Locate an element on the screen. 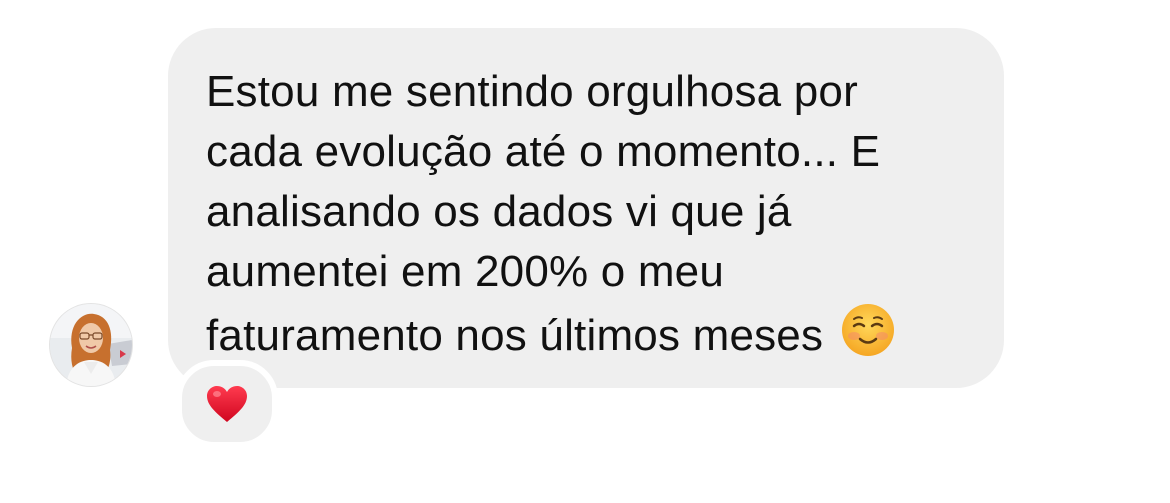 The height and width of the screenshot is (503, 1170). reaction-badge is located at coordinates (227, 404).